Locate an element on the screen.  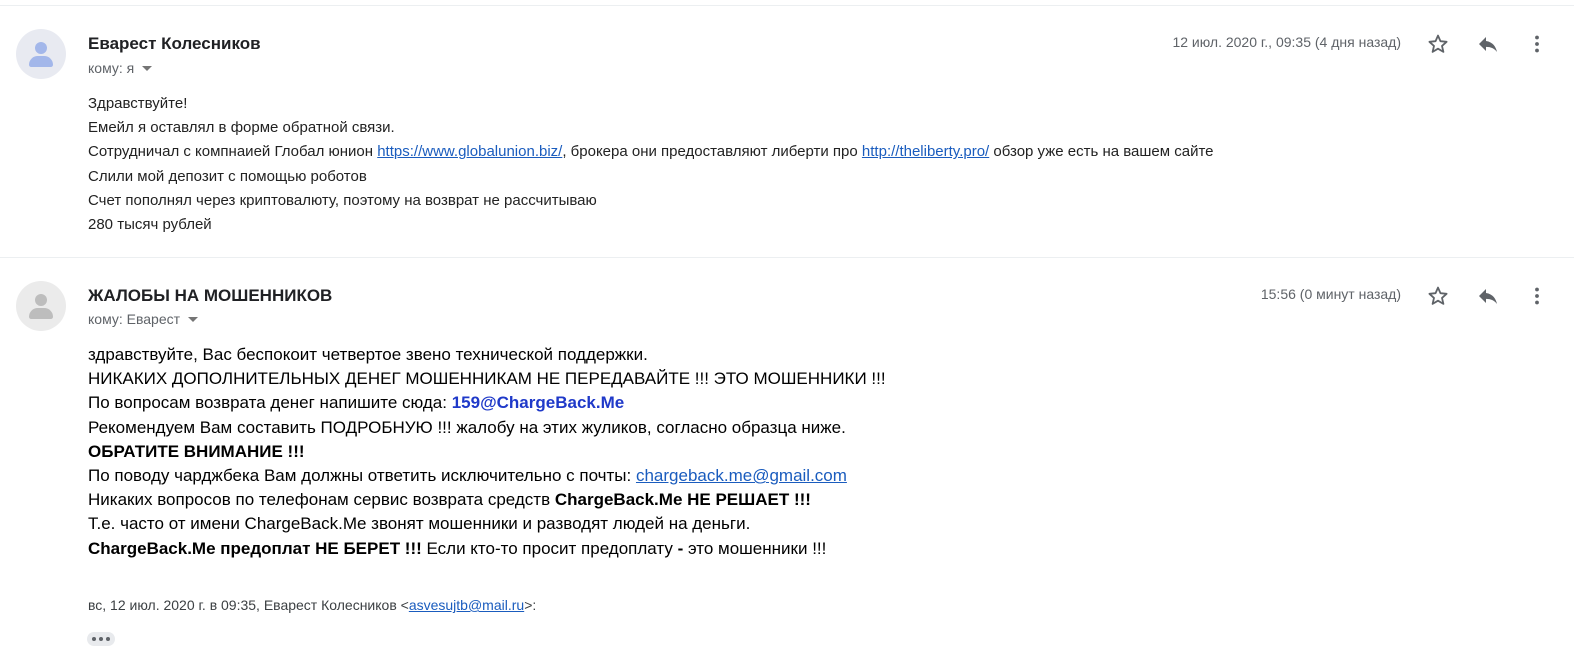
body-line: Здравствуйте! is located at coordinates (138, 103).